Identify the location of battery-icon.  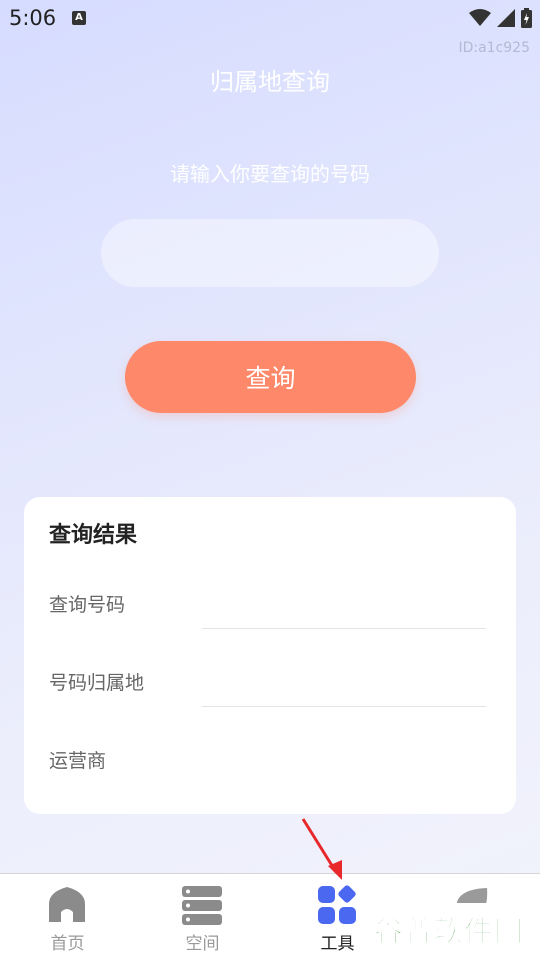
(526, 18).